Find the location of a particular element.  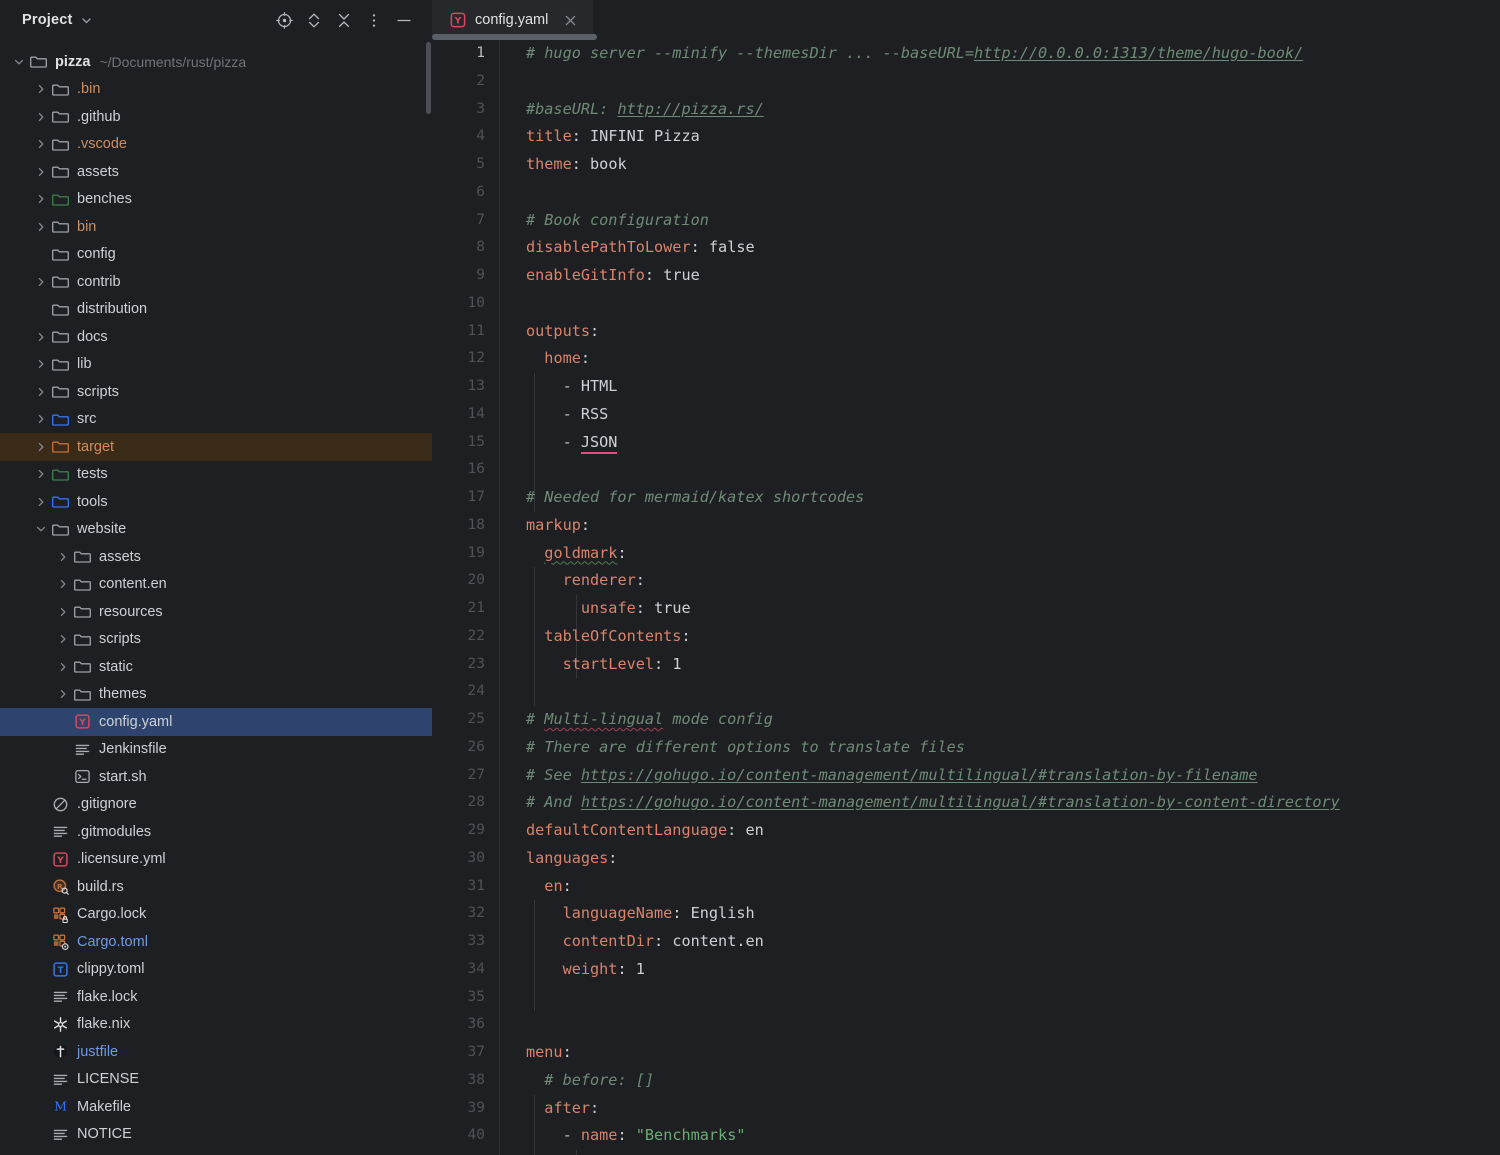

tree-item-tests: tests is located at coordinates (216, 475).